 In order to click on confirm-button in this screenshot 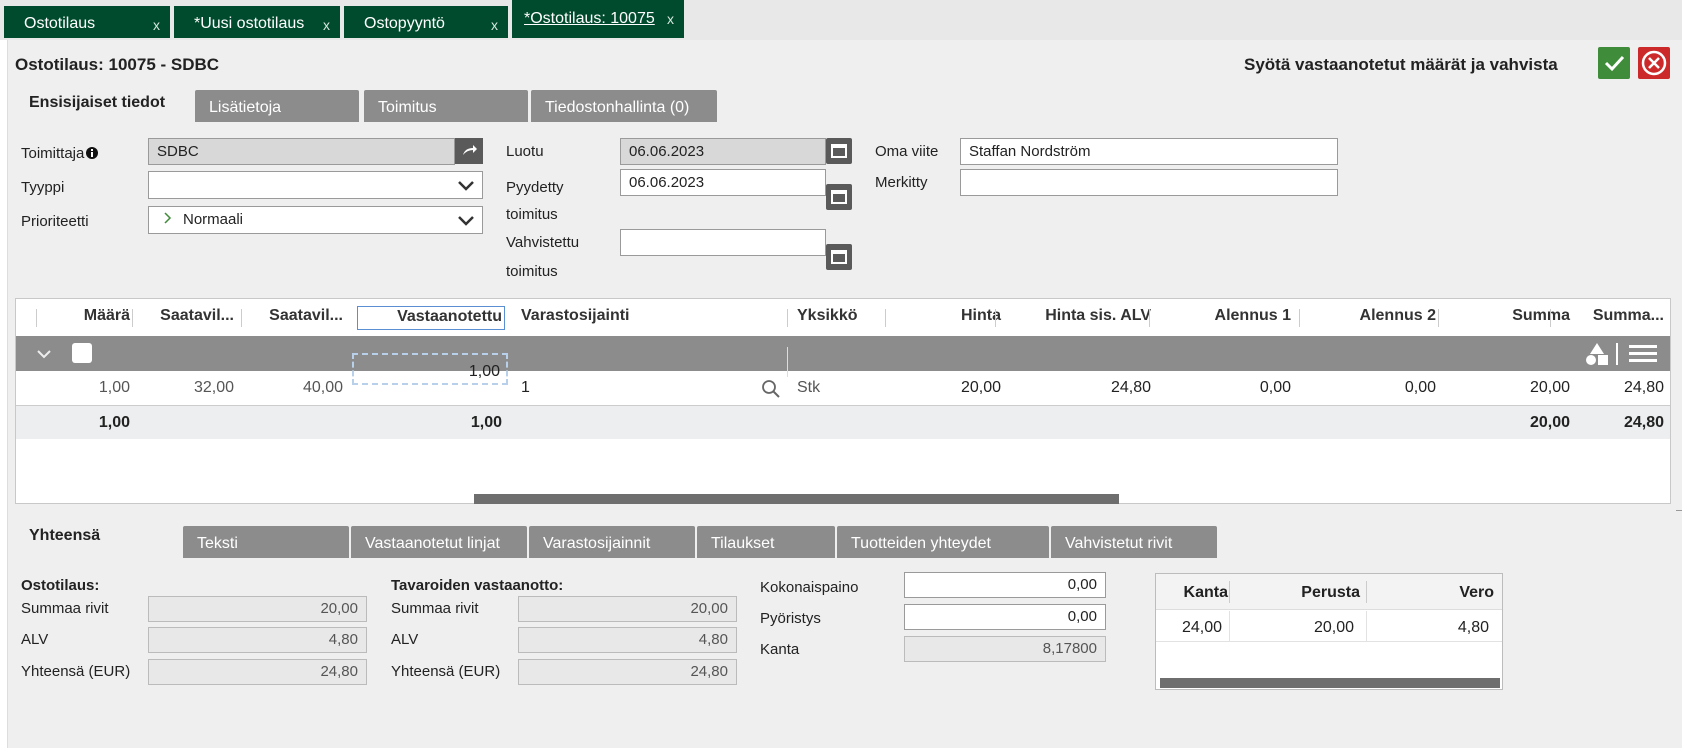, I will do `click(1614, 63)`.